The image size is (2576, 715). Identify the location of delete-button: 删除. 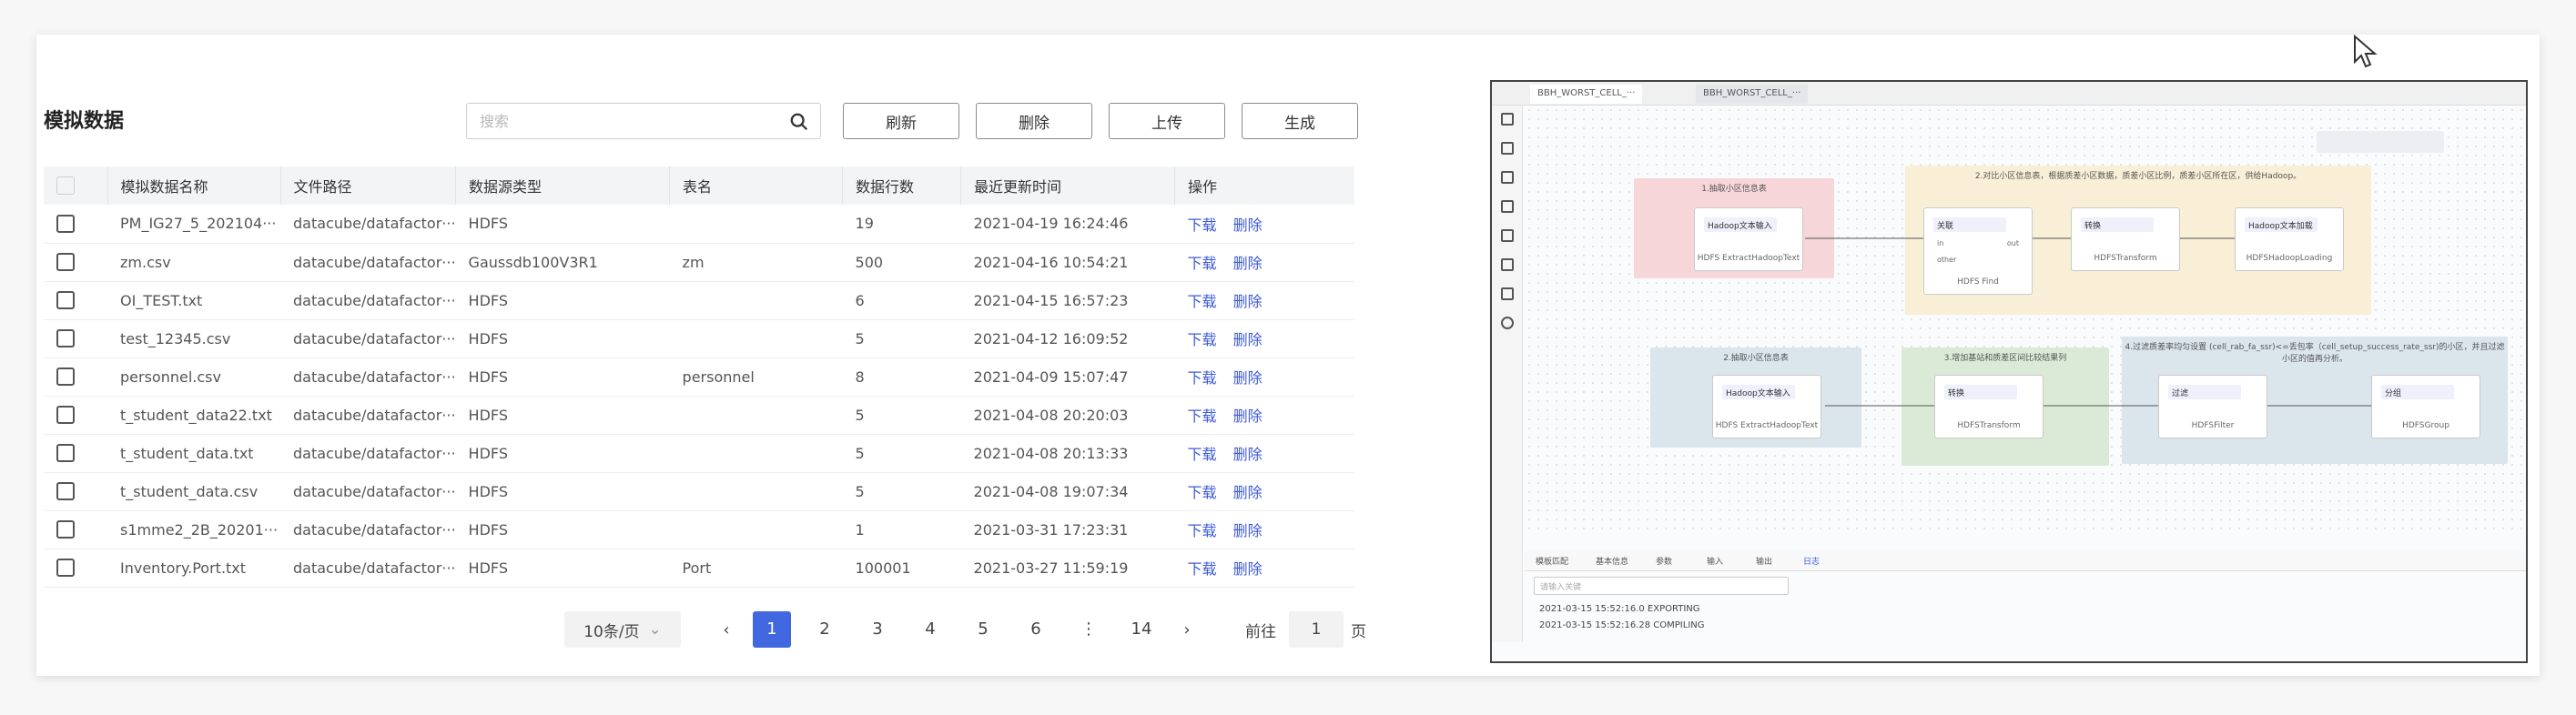
(1034, 121).